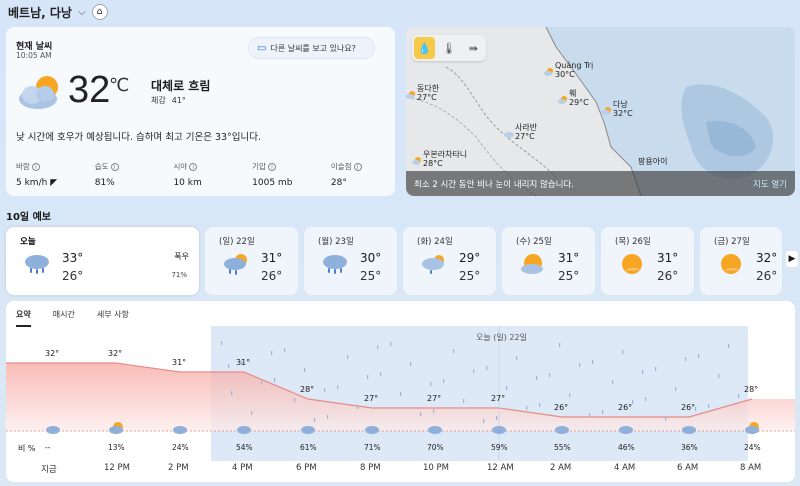 This screenshot has width=800, height=486. I want to click on hourly-time: 4 AM, so click(624, 468).